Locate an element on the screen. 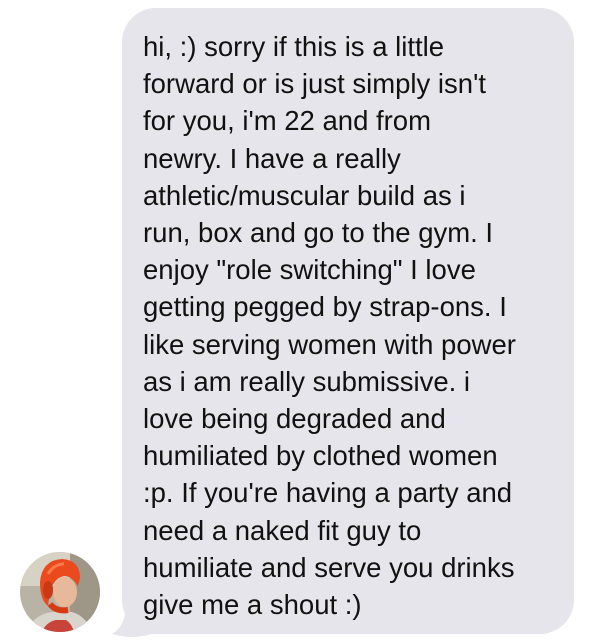 The width and height of the screenshot is (592, 640). contact-avatar-photo-icon is located at coordinates (60, 592).